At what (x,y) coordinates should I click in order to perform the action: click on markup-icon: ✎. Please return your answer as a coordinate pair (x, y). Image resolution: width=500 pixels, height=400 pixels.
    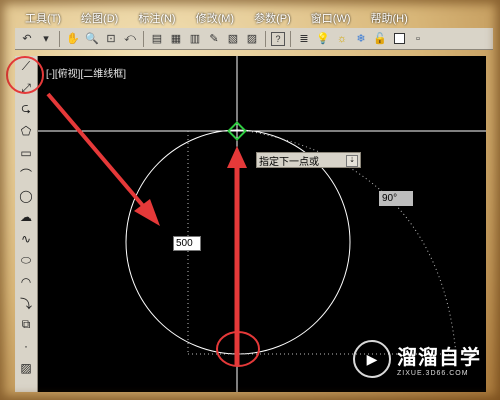
    Looking at the image, I should click on (214, 39).